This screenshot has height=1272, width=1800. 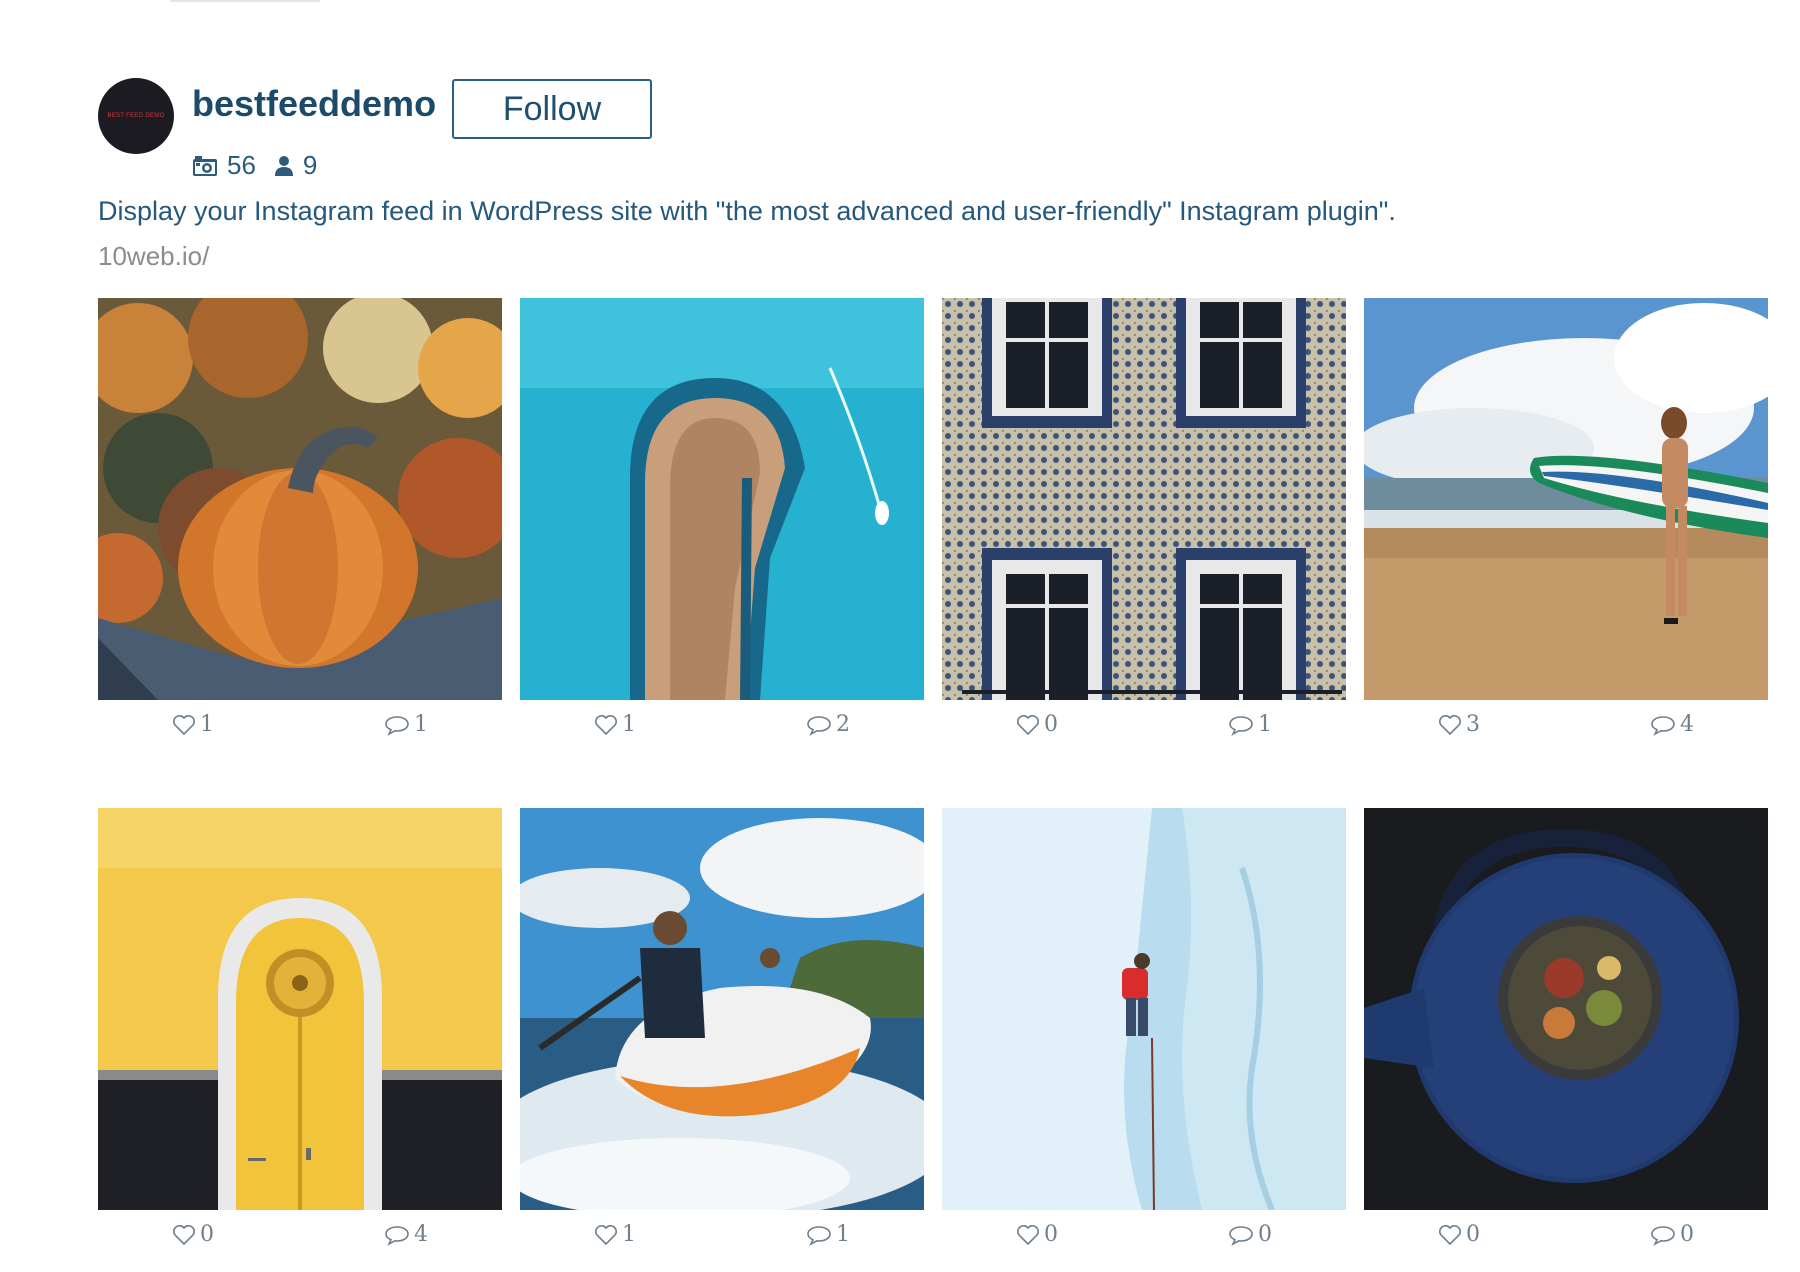 I want to click on comments: 2, so click(x=828, y=724).